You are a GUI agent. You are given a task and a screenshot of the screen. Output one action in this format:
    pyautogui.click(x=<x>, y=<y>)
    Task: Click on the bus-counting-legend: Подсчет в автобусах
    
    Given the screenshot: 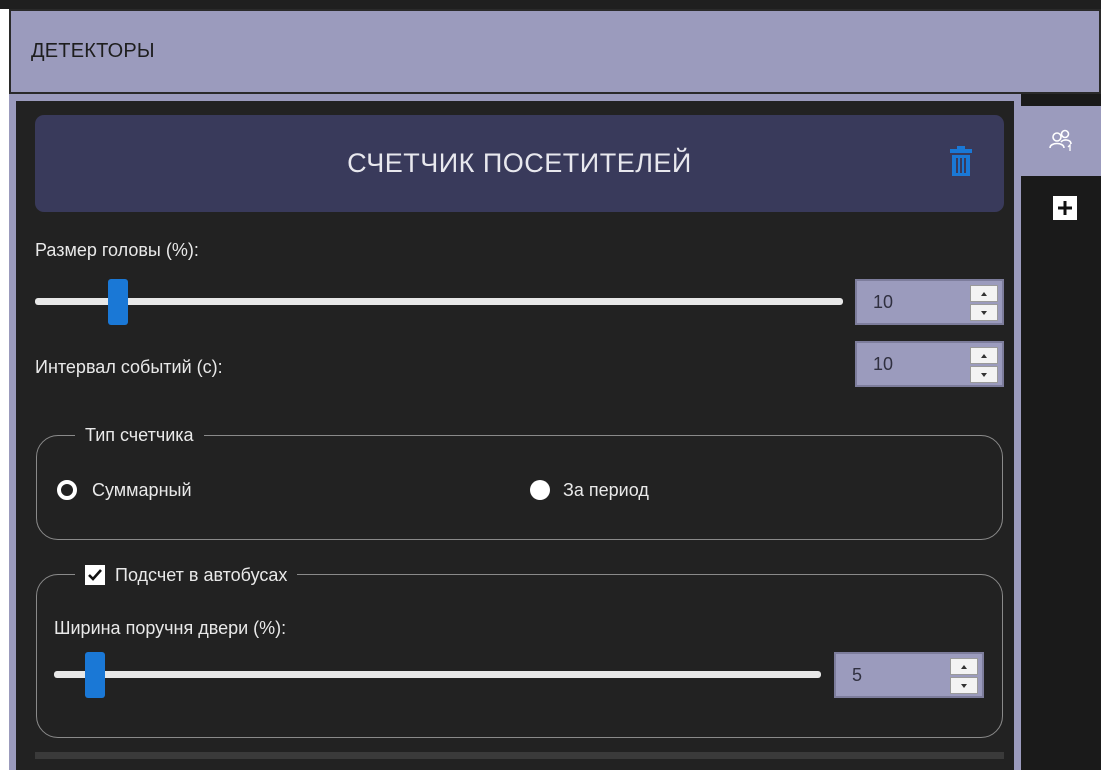 What is the action you would take?
    pyautogui.click(x=186, y=575)
    